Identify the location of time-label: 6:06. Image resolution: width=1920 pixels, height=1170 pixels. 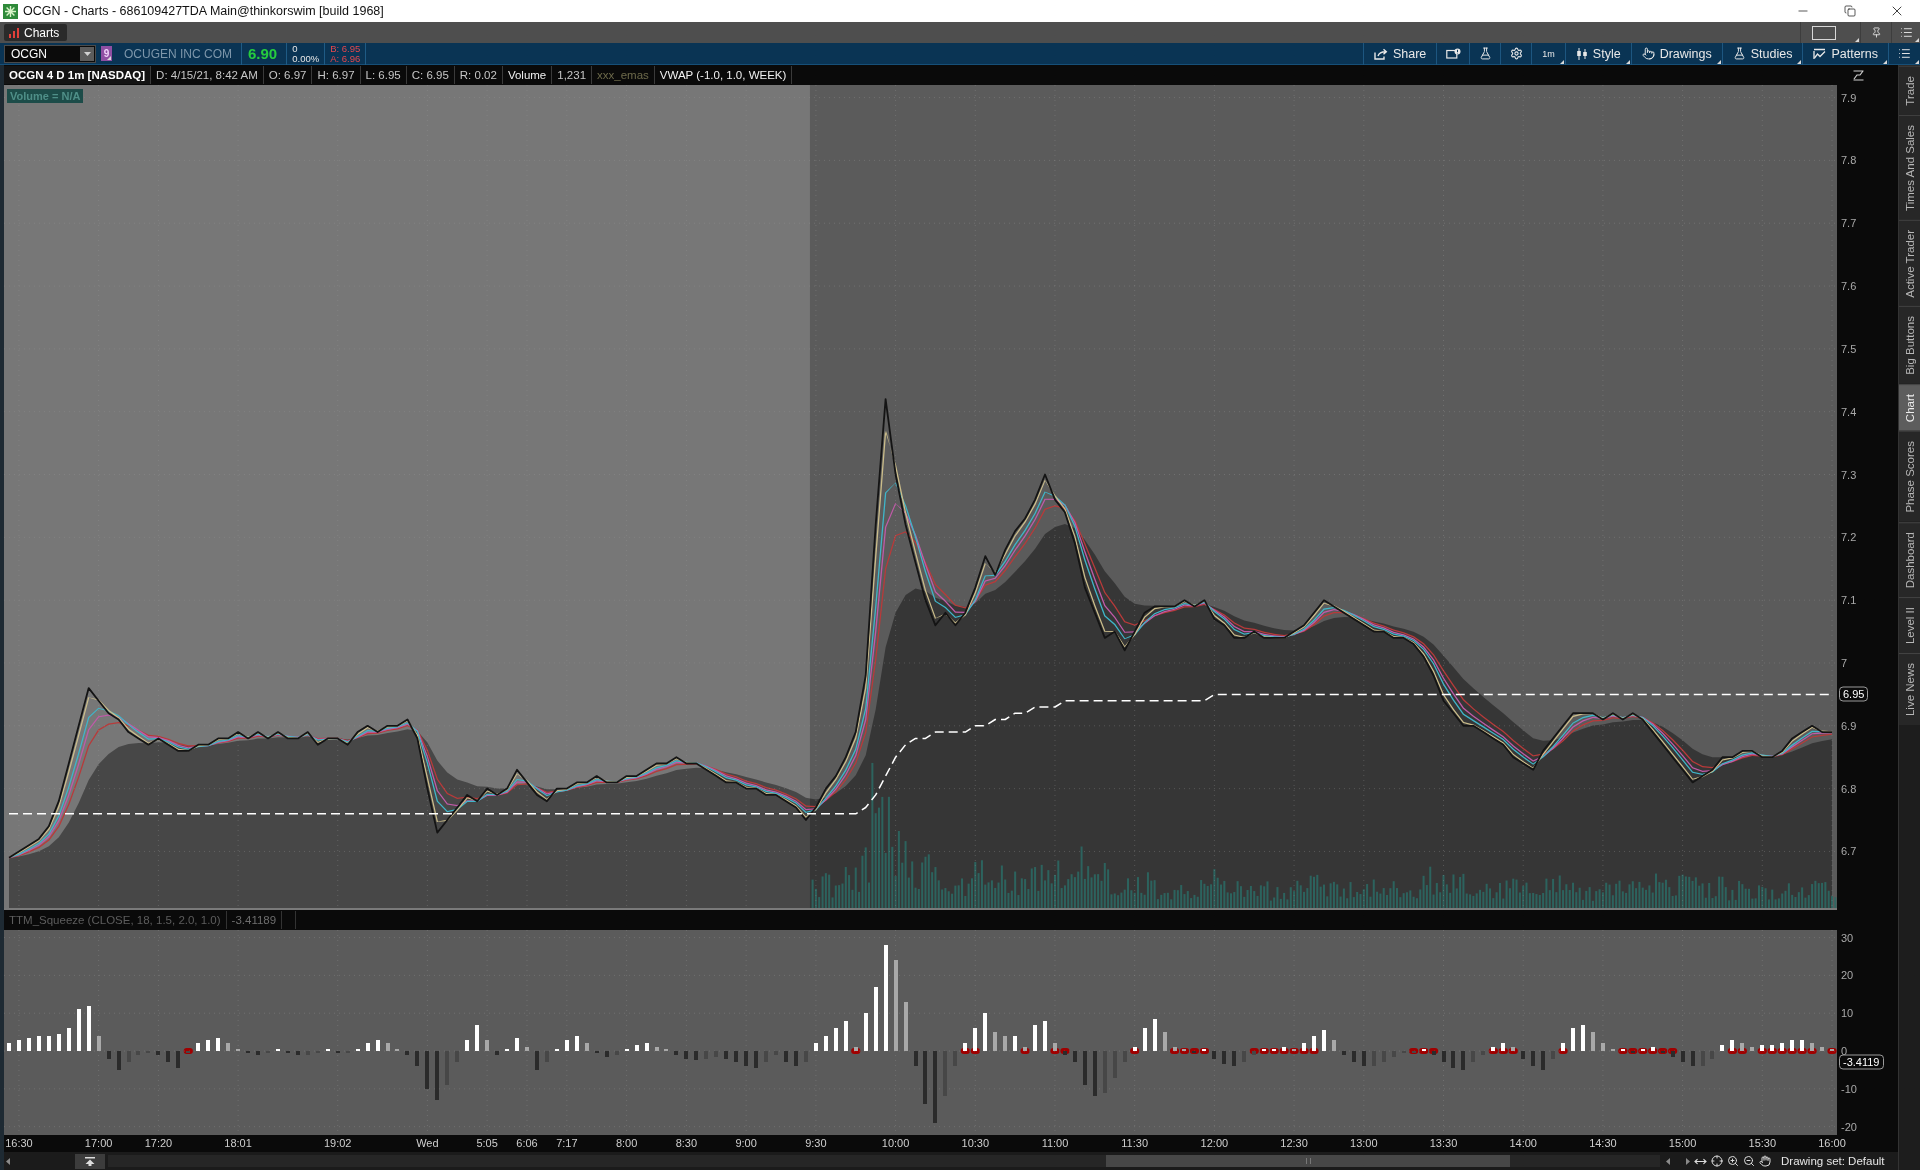
(527, 1143).